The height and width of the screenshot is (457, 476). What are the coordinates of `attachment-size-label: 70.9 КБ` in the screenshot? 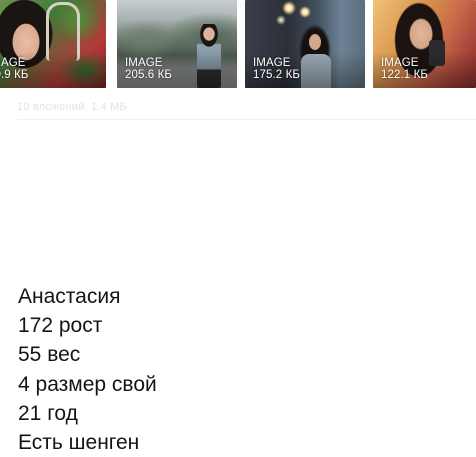 It's located at (14, 75).